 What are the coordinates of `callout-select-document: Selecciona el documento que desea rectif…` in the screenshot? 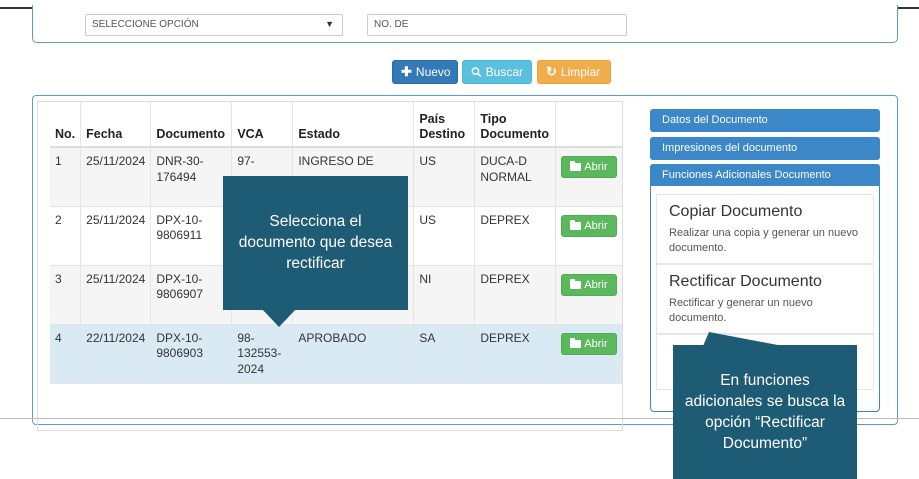 It's located at (315, 243).